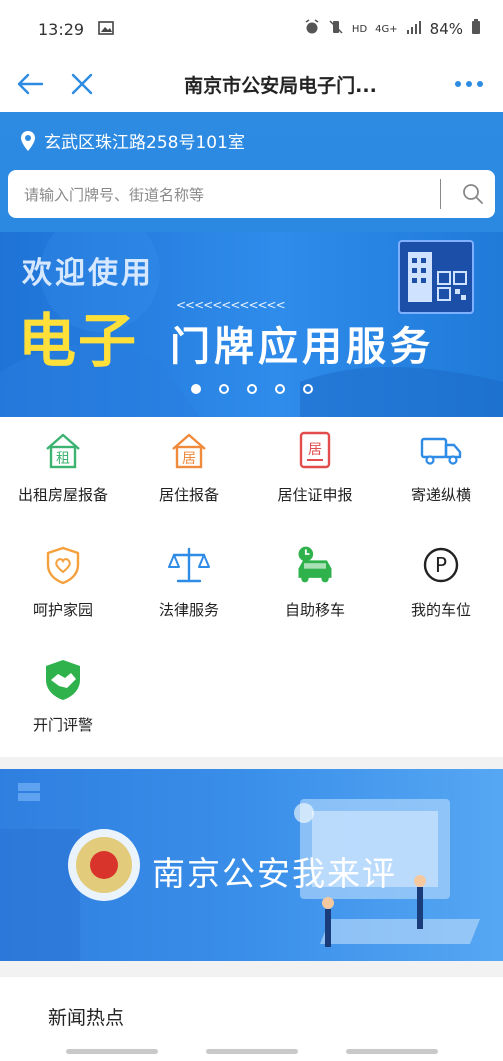  What do you see at coordinates (62, 495) in the screenshot?
I see `service-label: 出租房屋报备` at bounding box center [62, 495].